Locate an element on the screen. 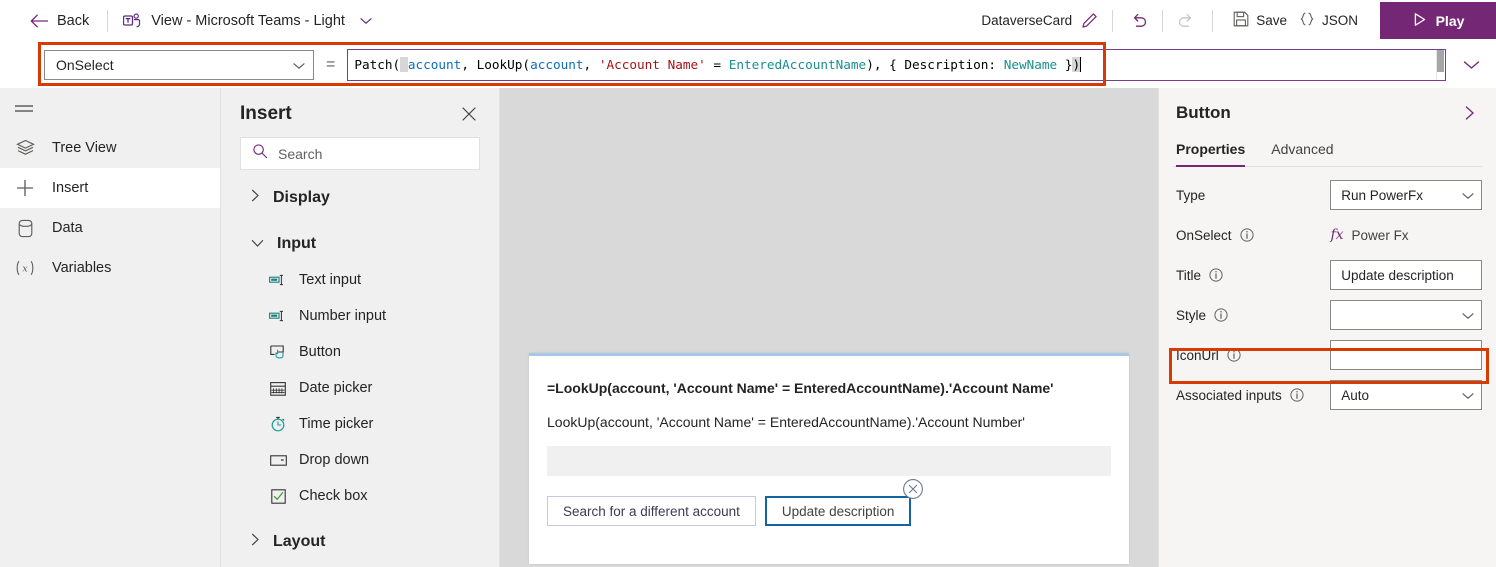  formula-expand-button is located at coordinates (1471, 65).